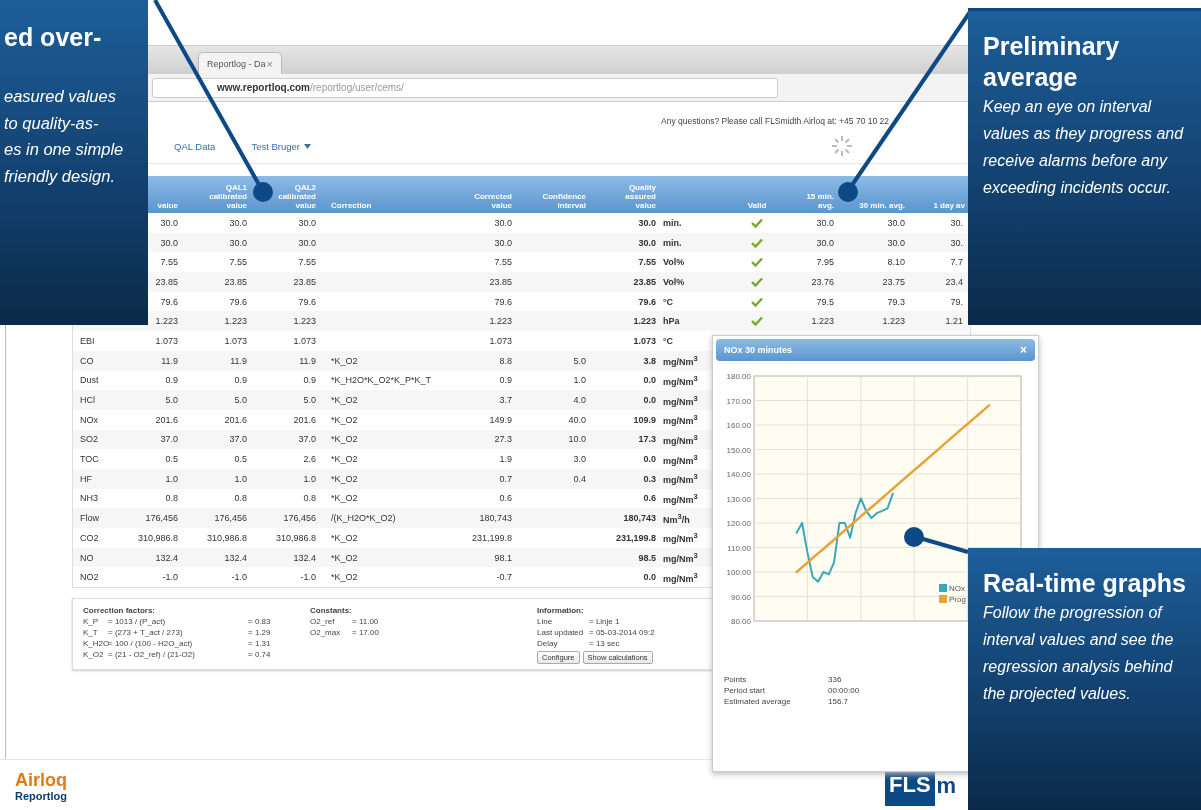  What do you see at coordinates (738, 376) in the screenshot?
I see `y-tick-label: 180.00` at bounding box center [738, 376].